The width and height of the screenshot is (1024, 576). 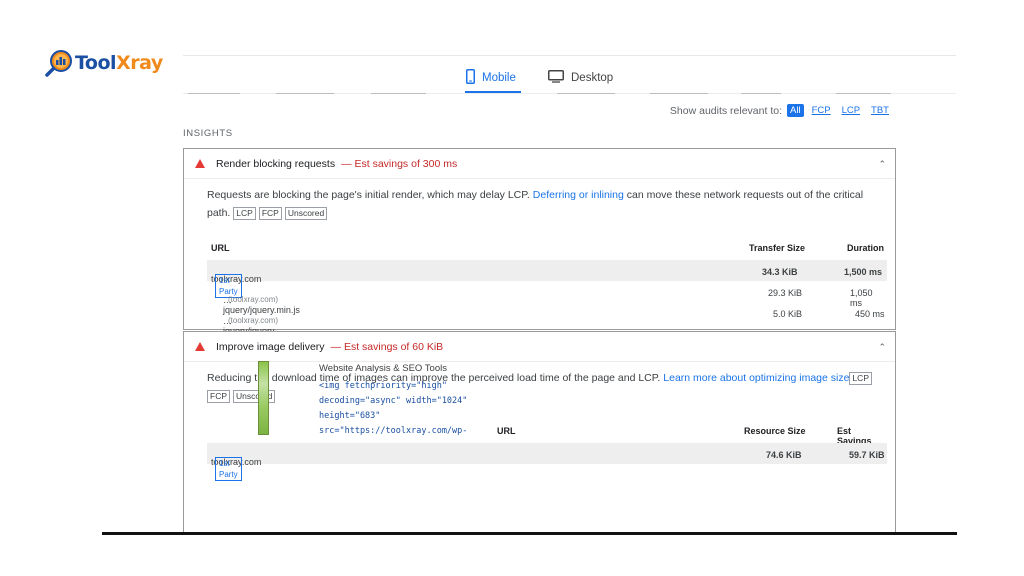 What do you see at coordinates (851, 110) in the screenshot?
I see `filter-lcp: LCP` at bounding box center [851, 110].